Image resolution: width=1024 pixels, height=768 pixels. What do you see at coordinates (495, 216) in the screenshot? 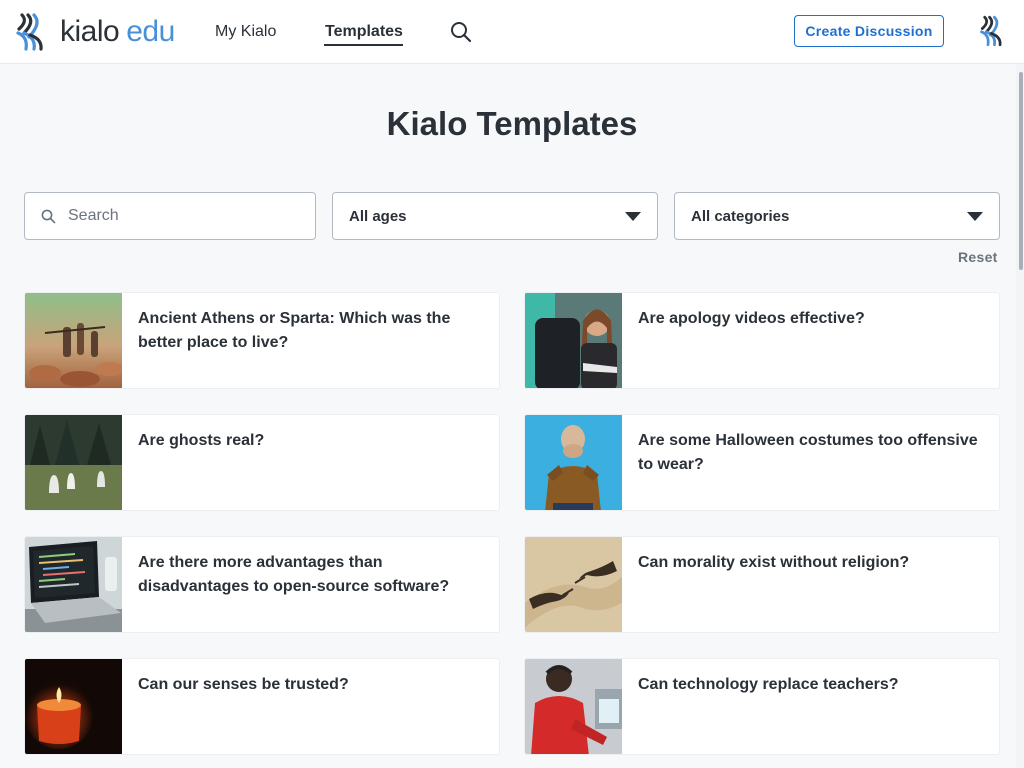
I see `age-filter-select: All ages` at bounding box center [495, 216].